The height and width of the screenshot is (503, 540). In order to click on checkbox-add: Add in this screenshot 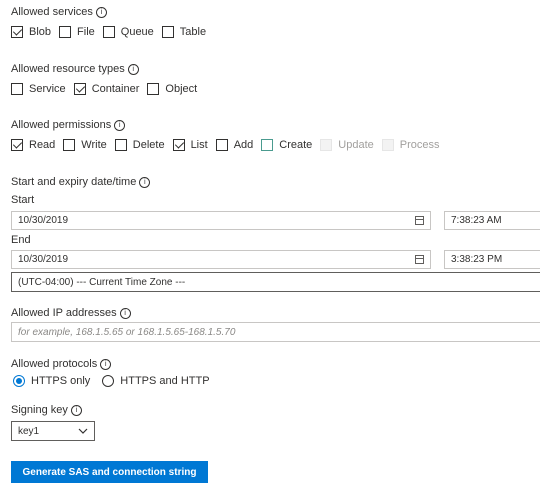, I will do `click(234, 145)`.